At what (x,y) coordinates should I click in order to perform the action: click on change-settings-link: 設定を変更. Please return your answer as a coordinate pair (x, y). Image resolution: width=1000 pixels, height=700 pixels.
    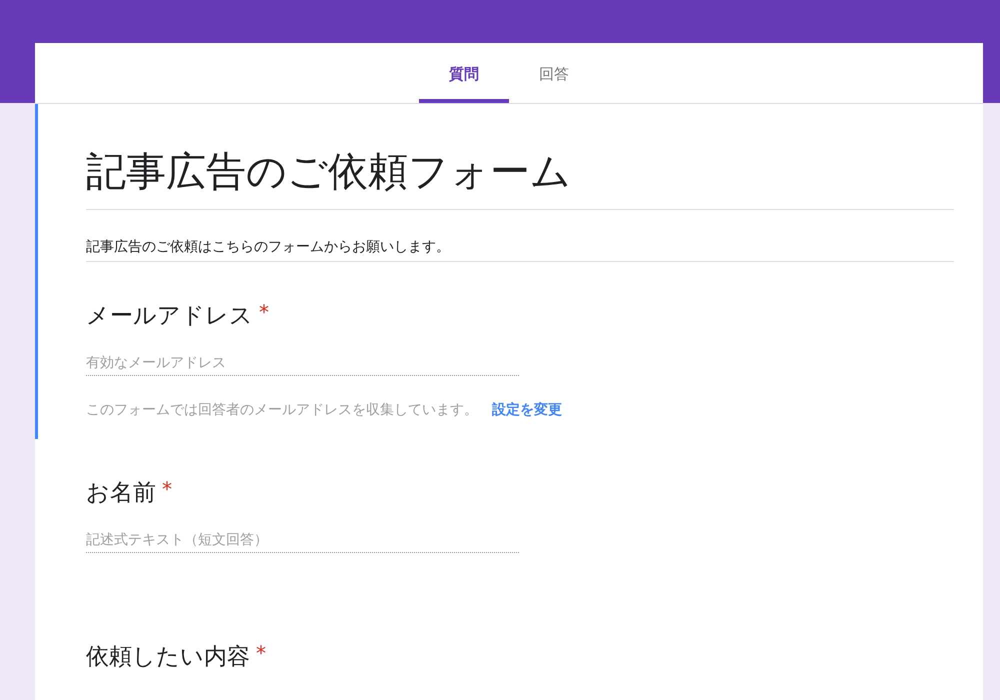
    Looking at the image, I should click on (527, 410).